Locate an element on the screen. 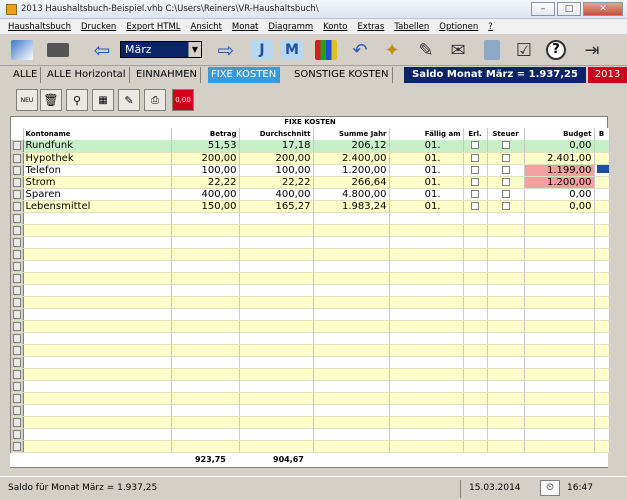 The height and width of the screenshot is (500, 627). cell-summe-jahr: 4.800,00 is located at coordinates (351, 194).